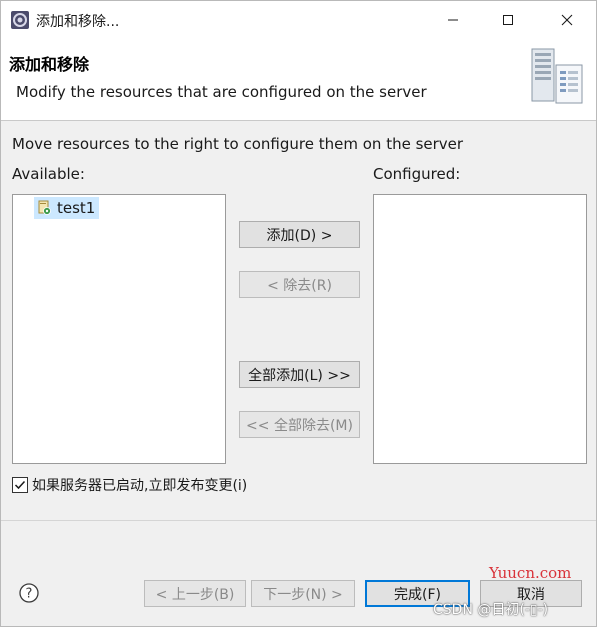 This screenshot has width=597, height=627. What do you see at coordinates (49, 64) in the screenshot?
I see `banner-title: 添加和移除` at bounding box center [49, 64].